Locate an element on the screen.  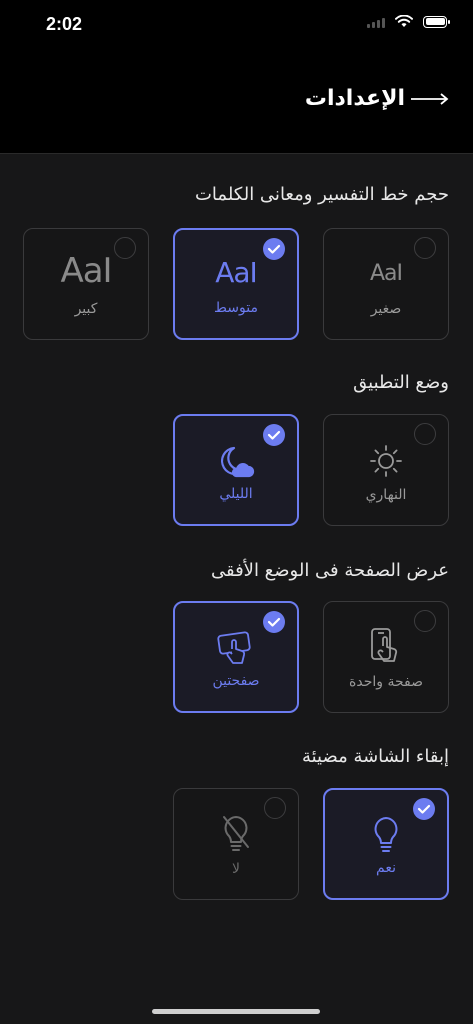
mode-night-label: الليلي is located at coordinates (236, 494).